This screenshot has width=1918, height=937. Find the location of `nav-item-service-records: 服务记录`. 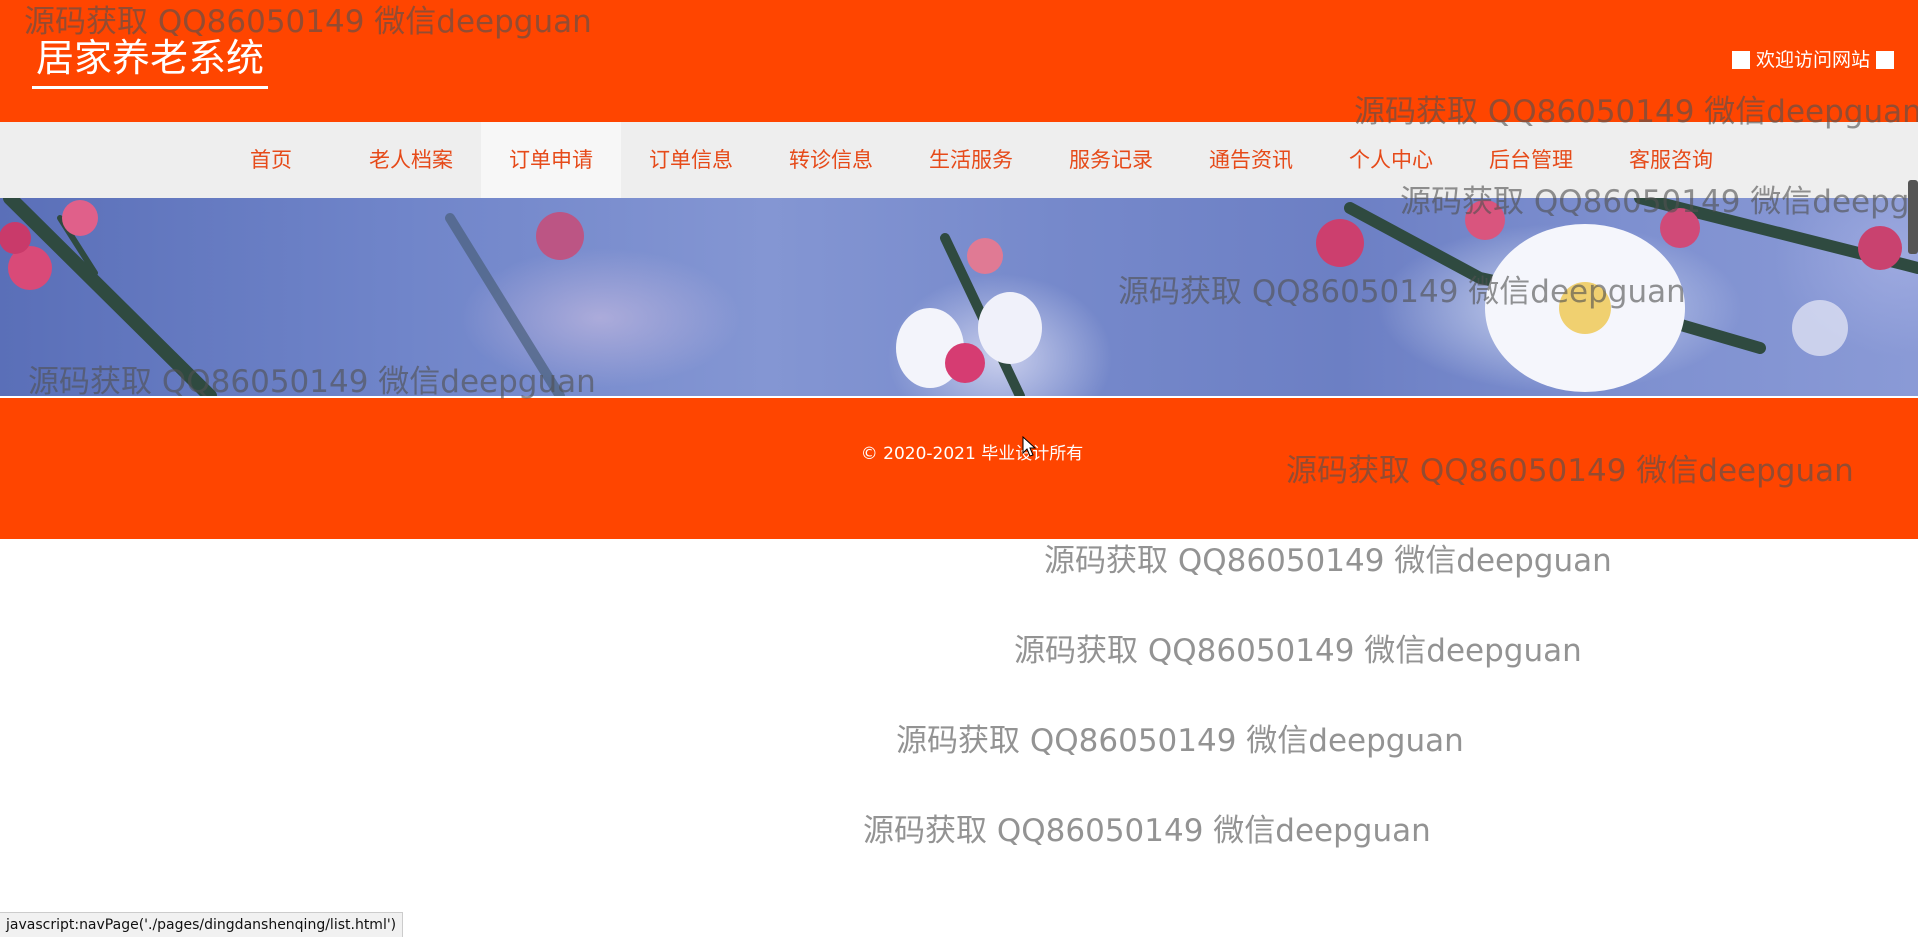

nav-item-service-records: 服务记录 is located at coordinates (1111, 160).